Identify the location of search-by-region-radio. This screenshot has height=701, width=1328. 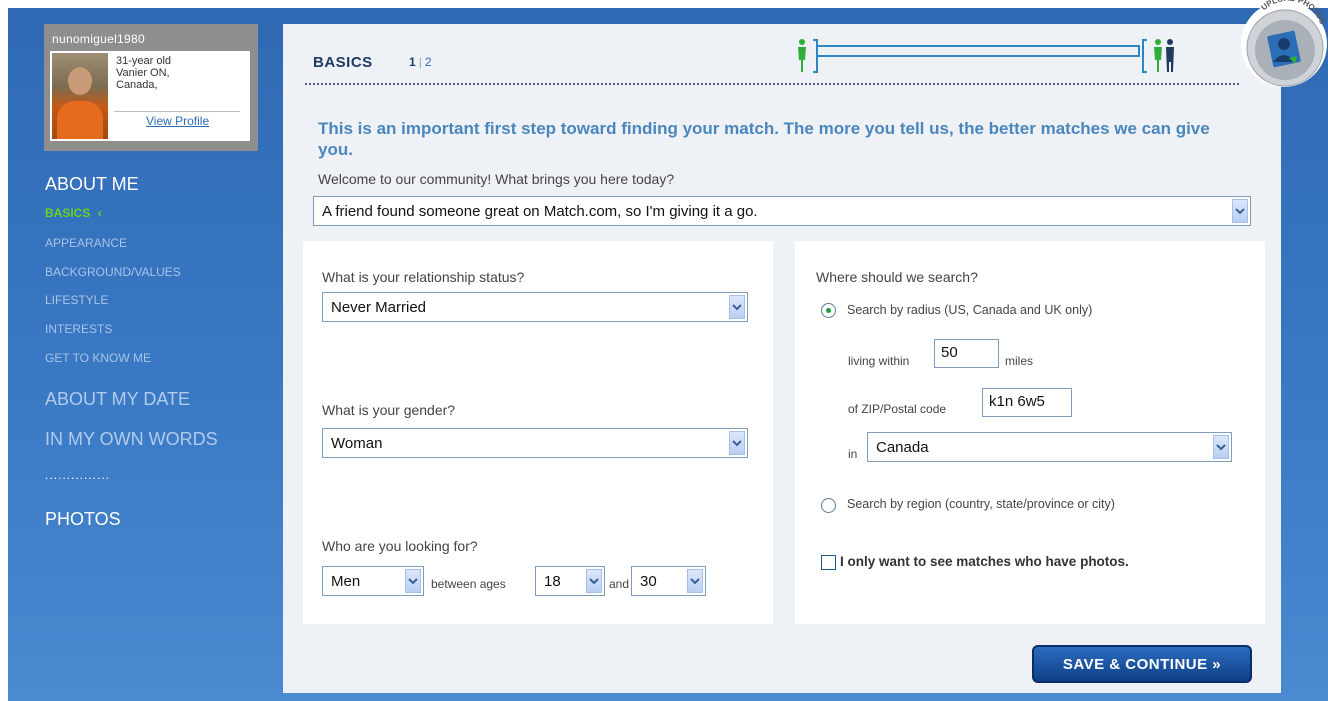
(828, 505).